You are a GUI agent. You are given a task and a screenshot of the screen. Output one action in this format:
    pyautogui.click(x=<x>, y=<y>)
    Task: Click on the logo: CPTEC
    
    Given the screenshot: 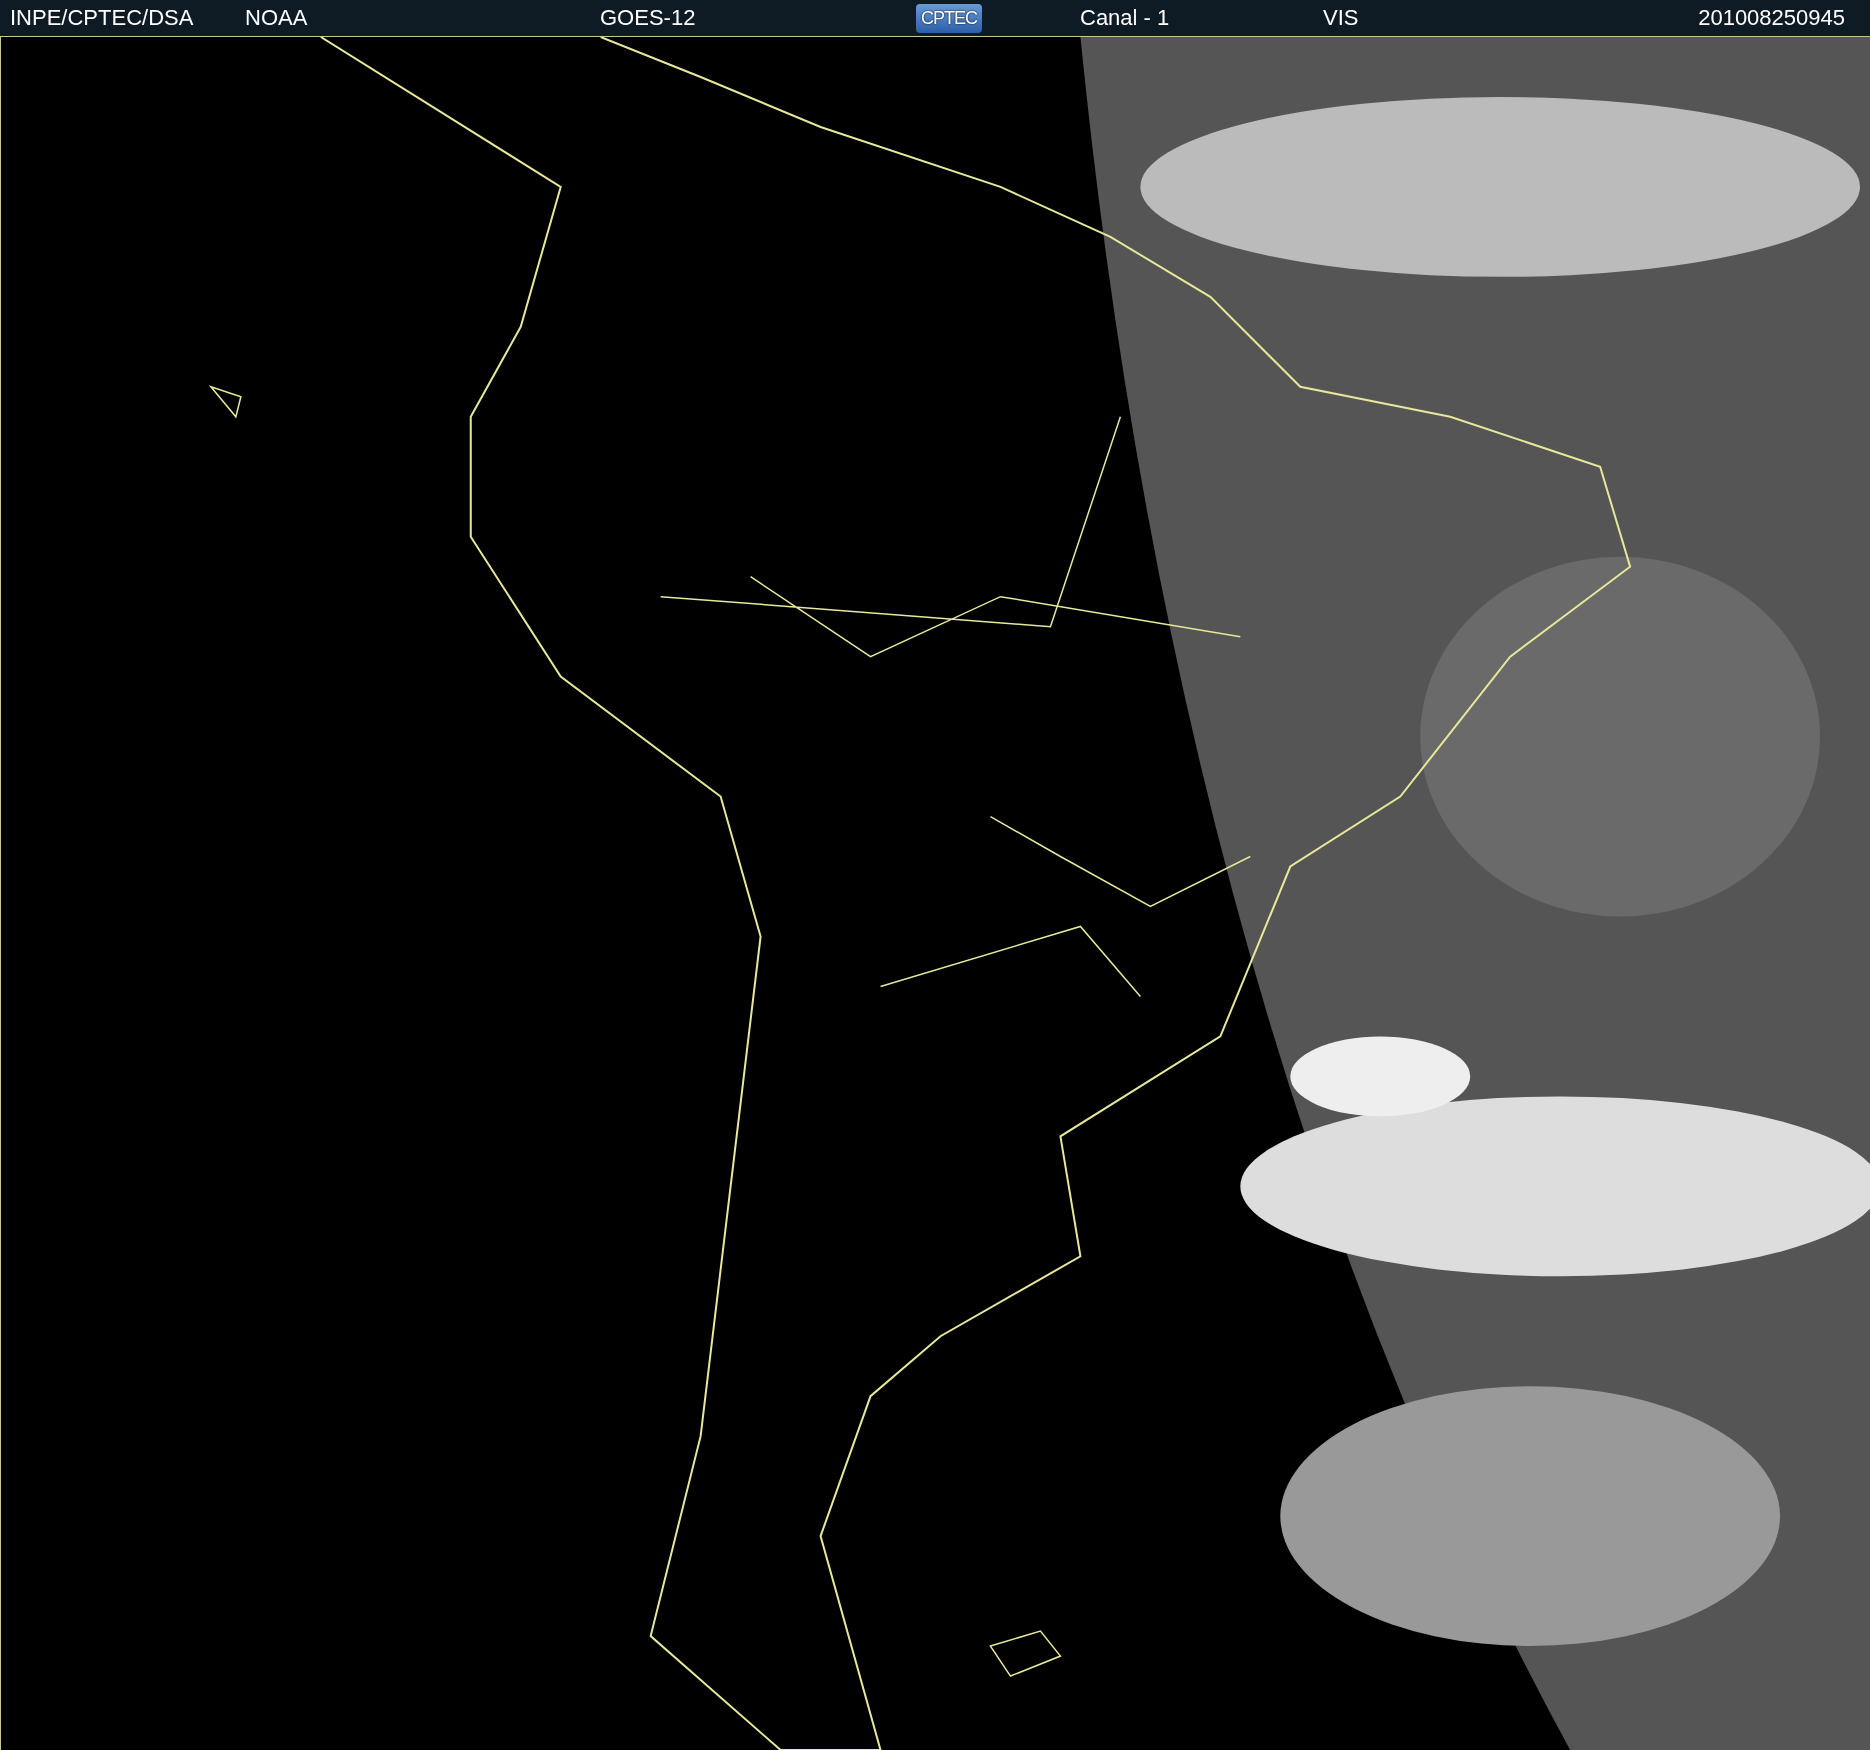 What is the action you would take?
    pyautogui.click(x=949, y=18)
    